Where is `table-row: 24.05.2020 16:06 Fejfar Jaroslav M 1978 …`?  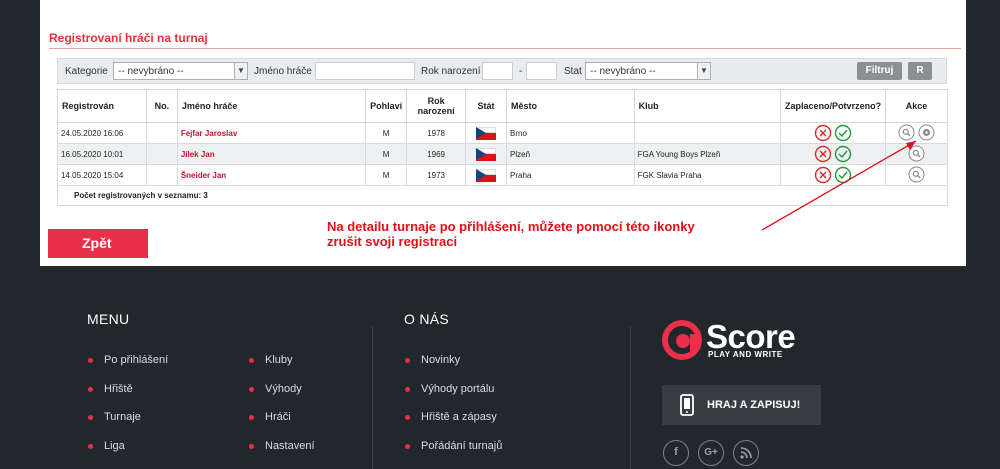 table-row: 24.05.2020 16:06 Fejfar Jaroslav M 1978 … is located at coordinates (502, 133).